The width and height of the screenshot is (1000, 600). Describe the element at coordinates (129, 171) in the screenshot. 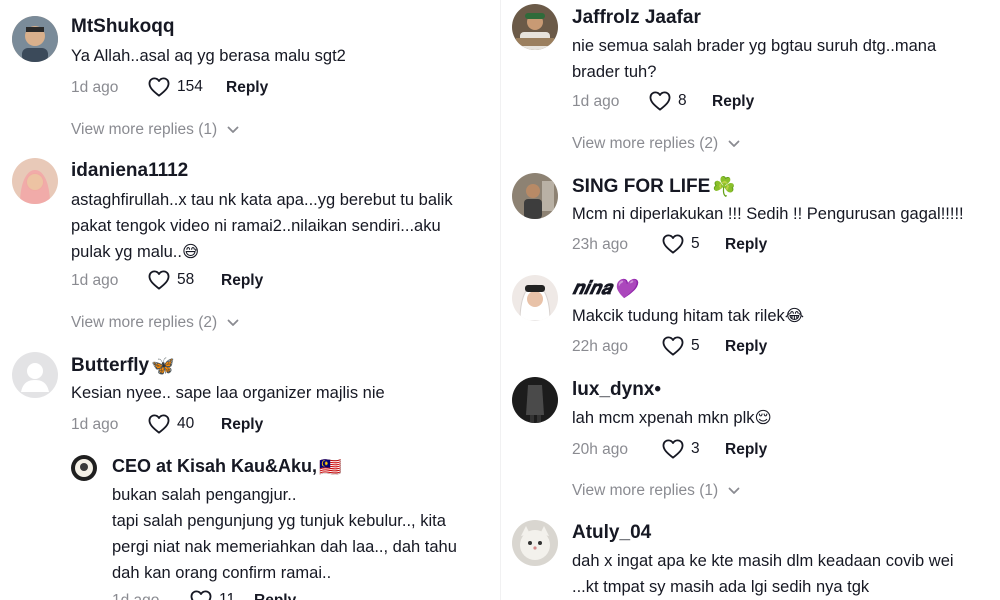

I see `comment-username: idaniena1112` at that location.